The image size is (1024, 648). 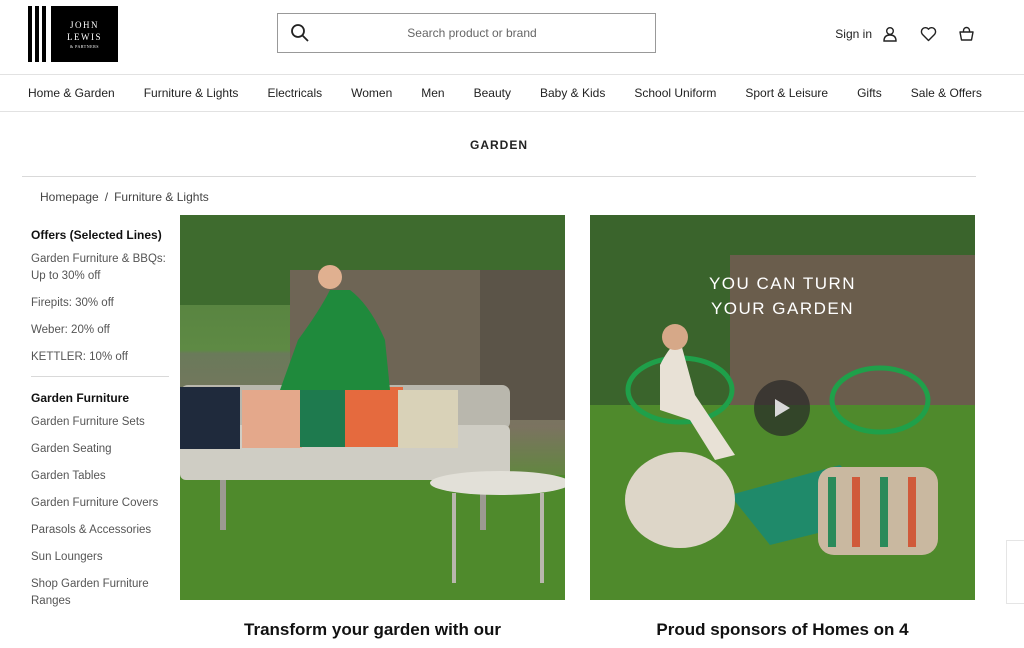 I want to click on sidebar-link-garden-tables: Garden Tables, so click(x=100, y=476).